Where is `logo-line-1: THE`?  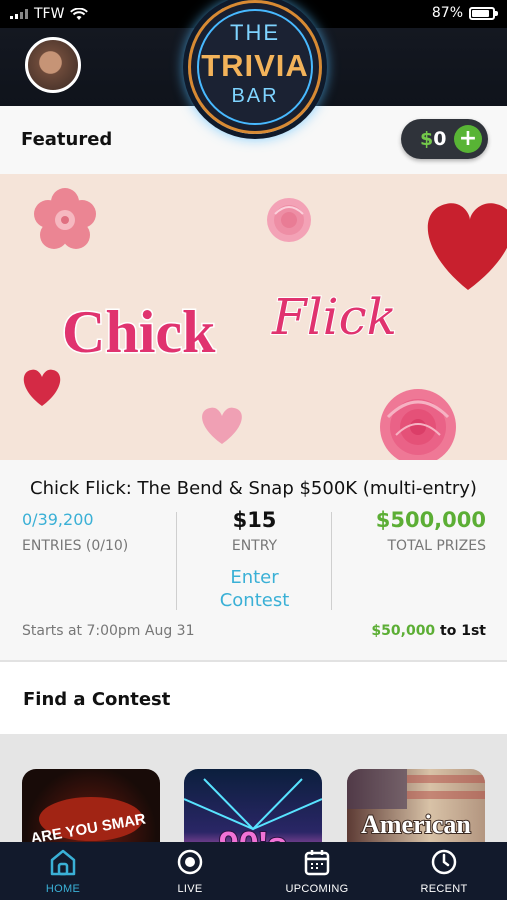 logo-line-1: THE is located at coordinates (255, 32).